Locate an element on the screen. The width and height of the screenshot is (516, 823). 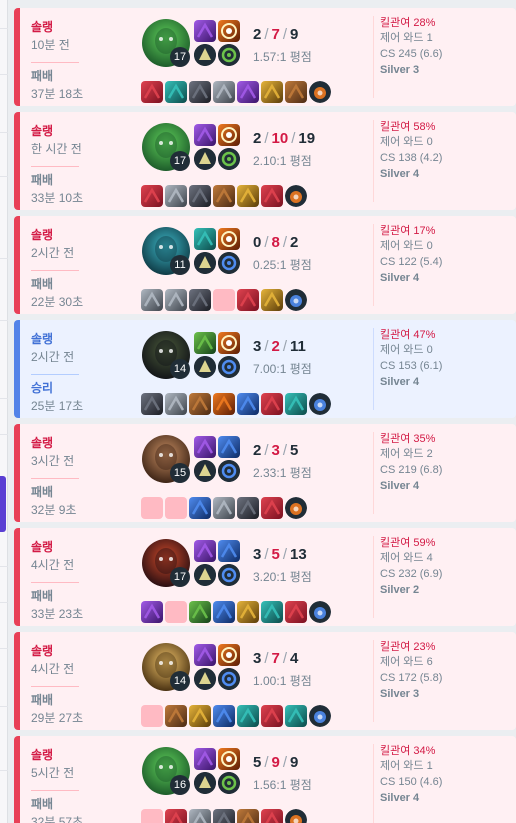
champion-portrait: 16 is located at coordinates (166, 771).